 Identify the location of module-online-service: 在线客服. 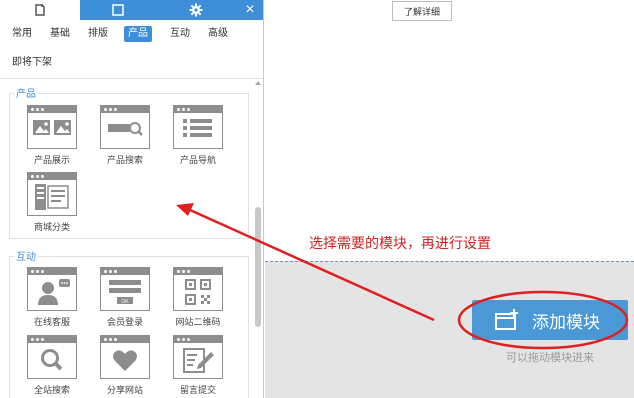
(52, 297).